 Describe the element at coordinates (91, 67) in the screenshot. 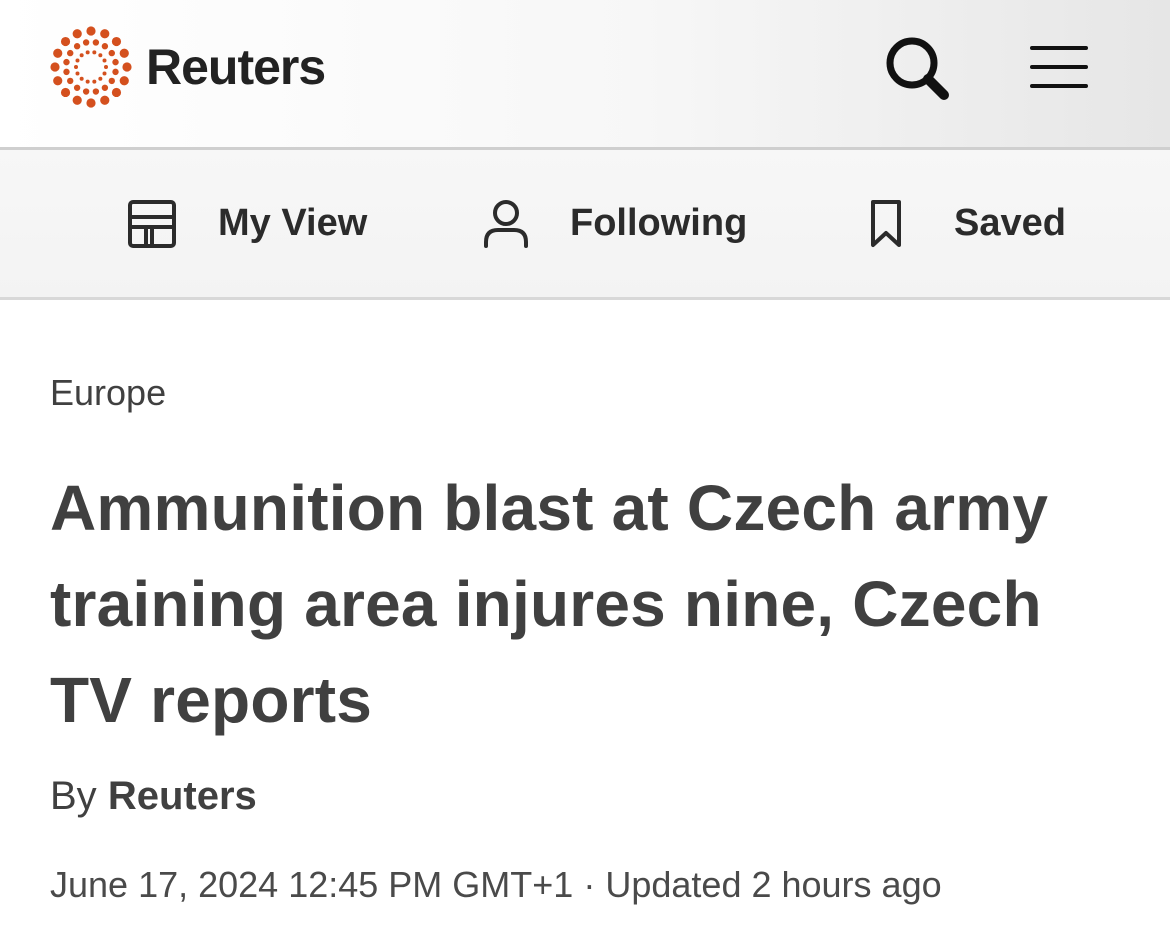

I see `reuters-logo-icon` at that location.